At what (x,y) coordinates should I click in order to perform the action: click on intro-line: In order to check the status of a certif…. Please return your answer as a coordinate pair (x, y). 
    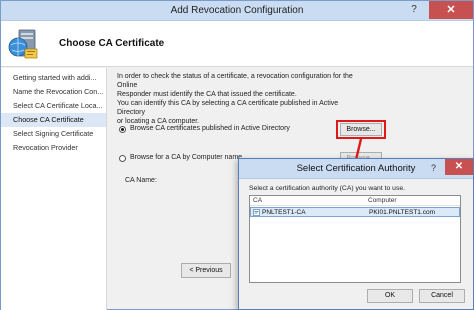
    Looking at the image, I should click on (235, 81).